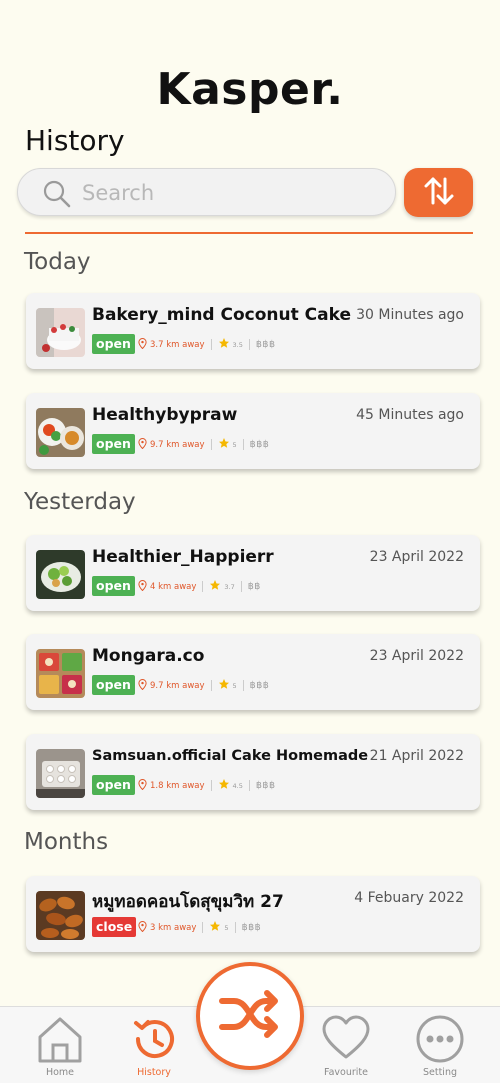 This screenshot has width=500, height=1083. What do you see at coordinates (237, 344) in the screenshot?
I see `rating-value: 3.5` at bounding box center [237, 344].